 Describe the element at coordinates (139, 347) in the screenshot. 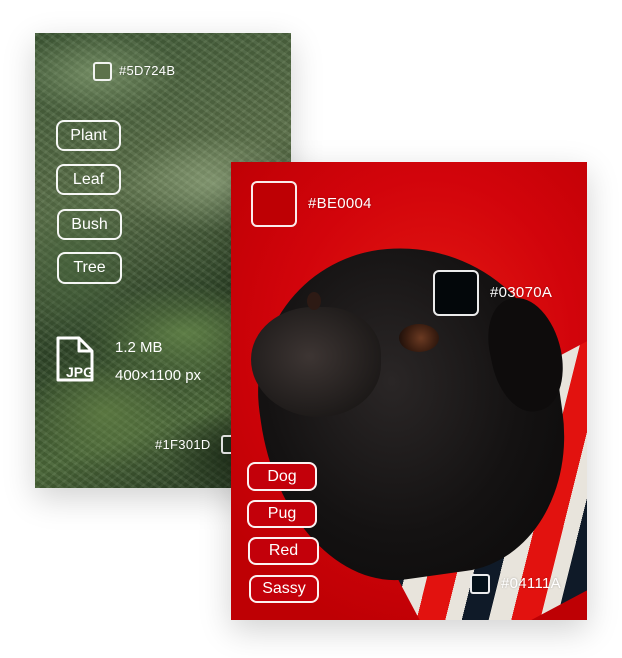

I see `file-size: 1.2 MB` at that location.